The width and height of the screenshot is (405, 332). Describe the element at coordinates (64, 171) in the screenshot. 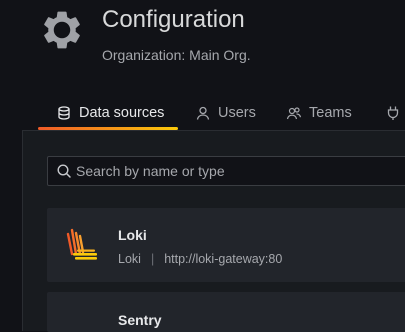

I see `search-icon` at that location.